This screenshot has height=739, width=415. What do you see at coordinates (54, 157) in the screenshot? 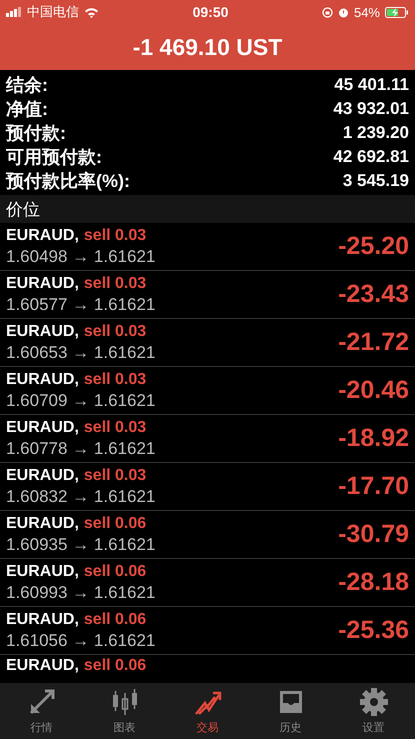
I see `summary-label: 可用预付款:` at bounding box center [54, 157].